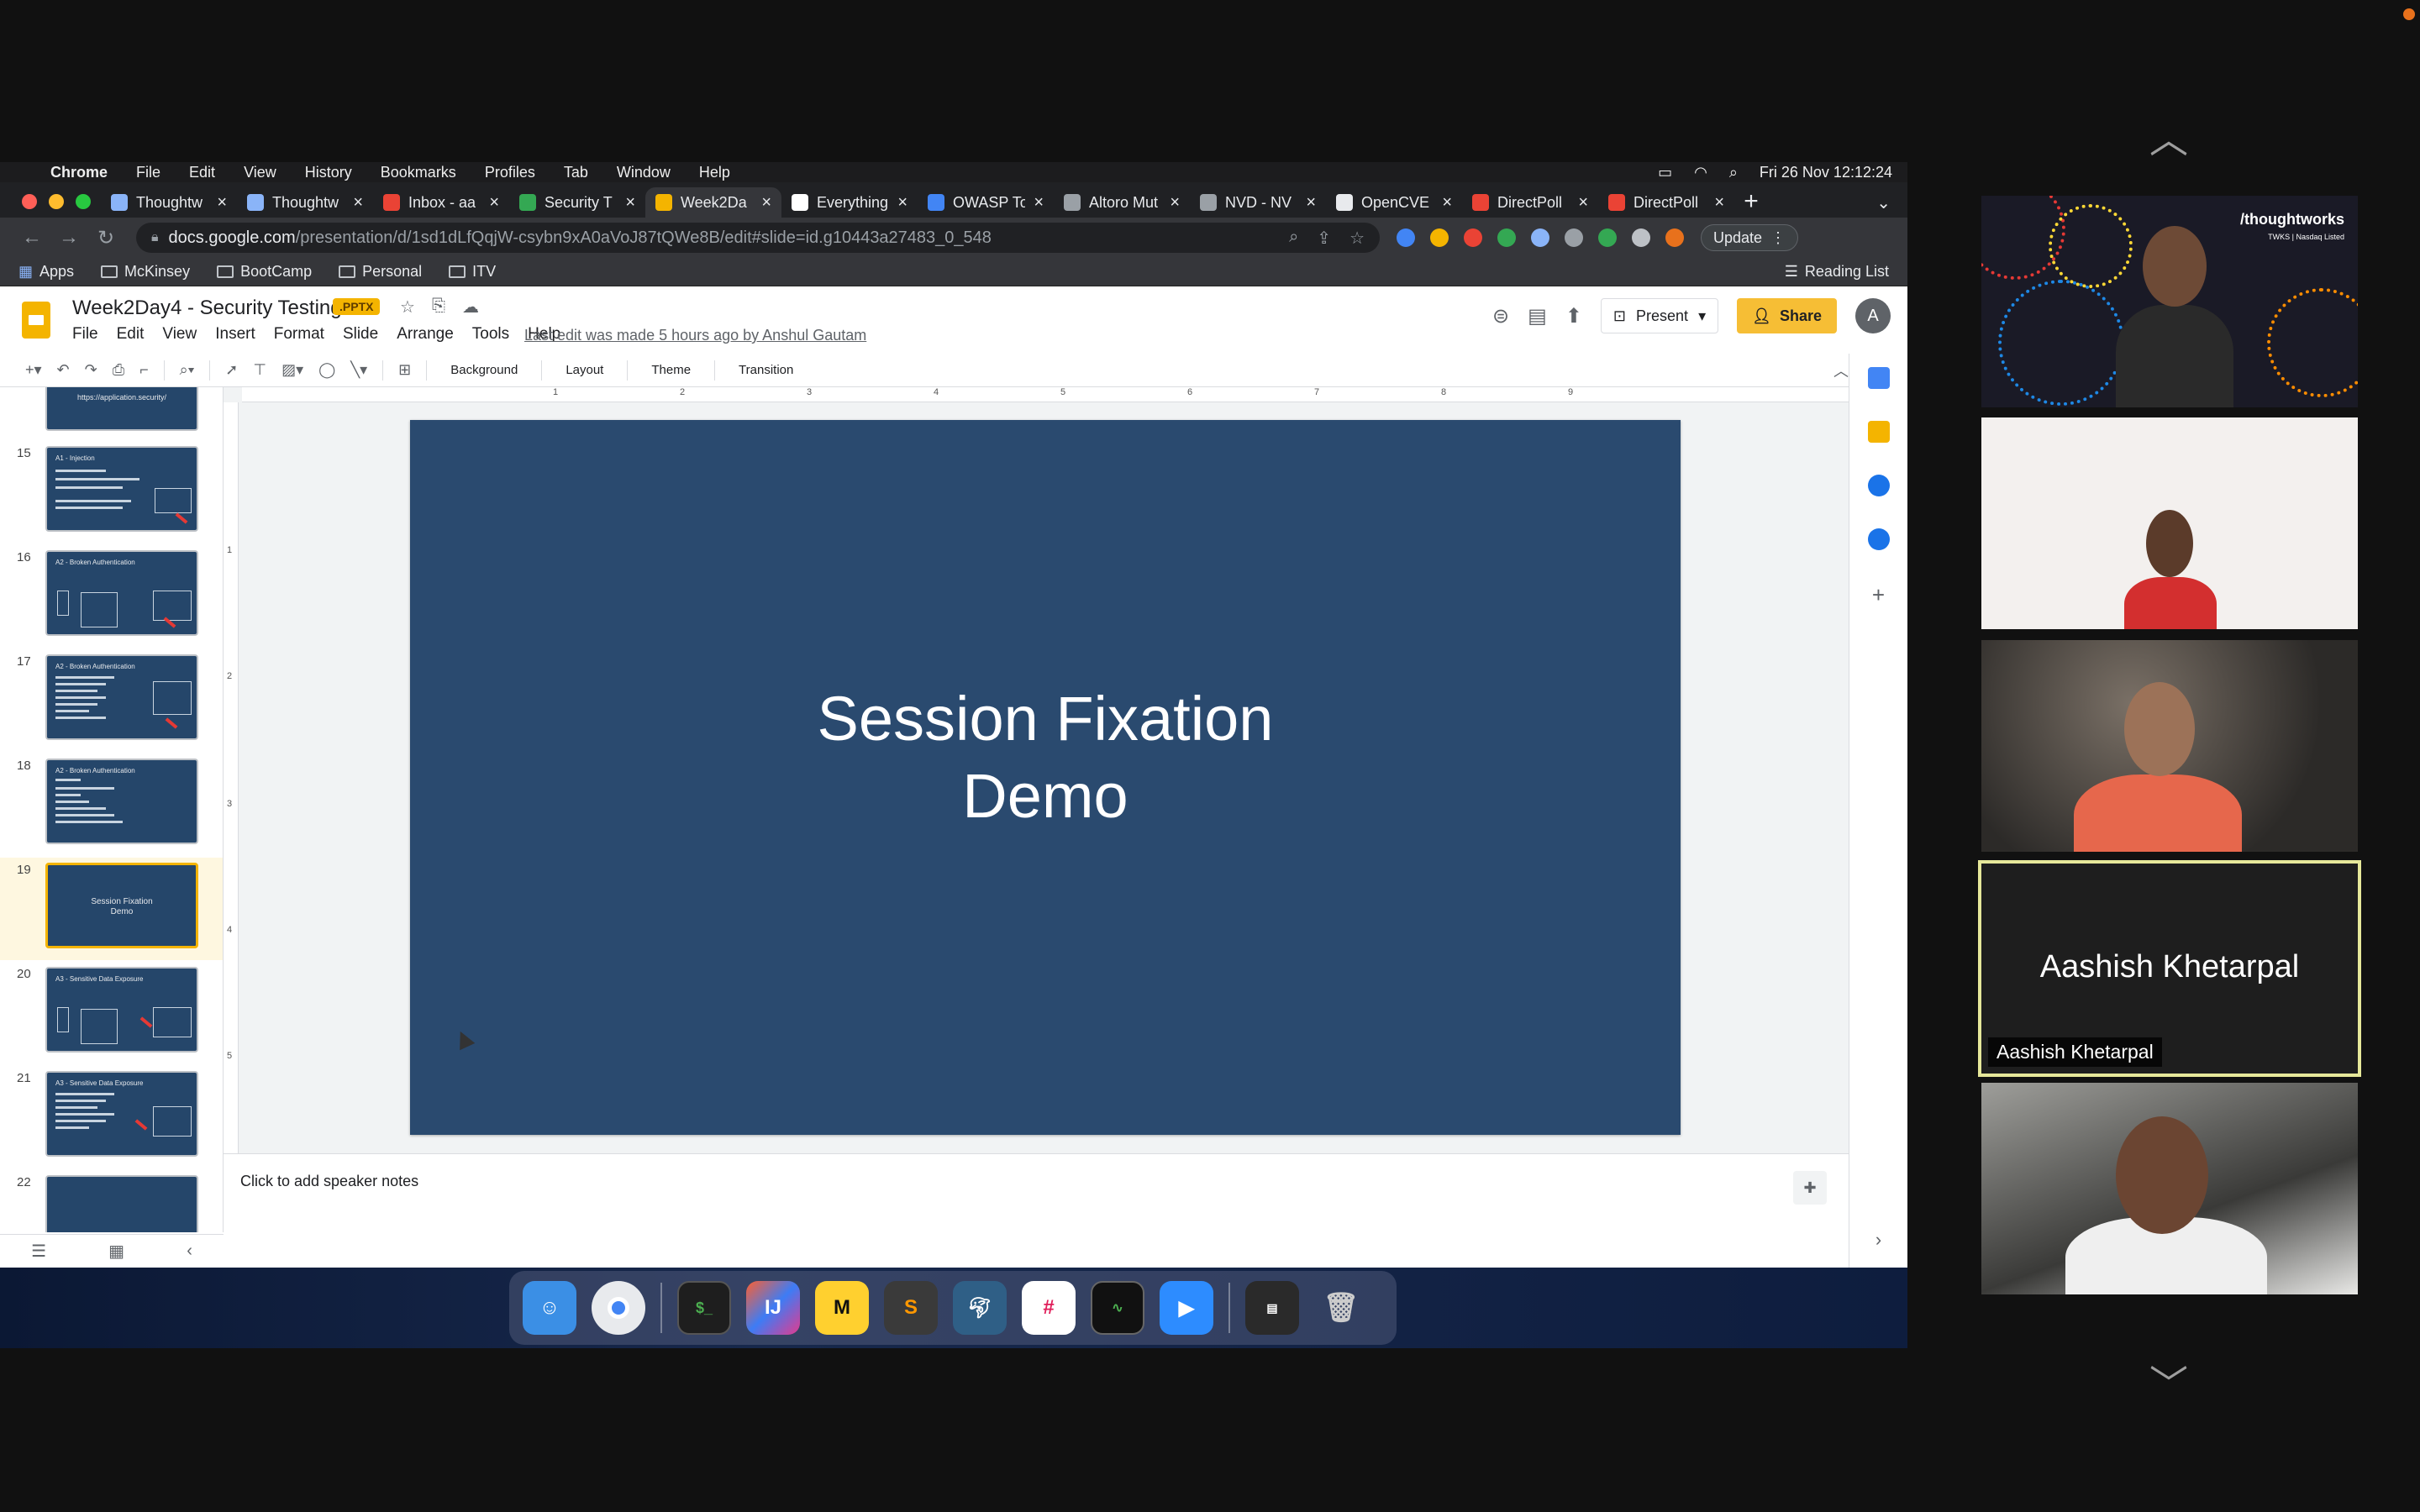 This screenshot has height=1512, width=2420. What do you see at coordinates (264, 272) in the screenshot?
I see `bookmark-folder: BootCamp` at bounding box center [264, 272].